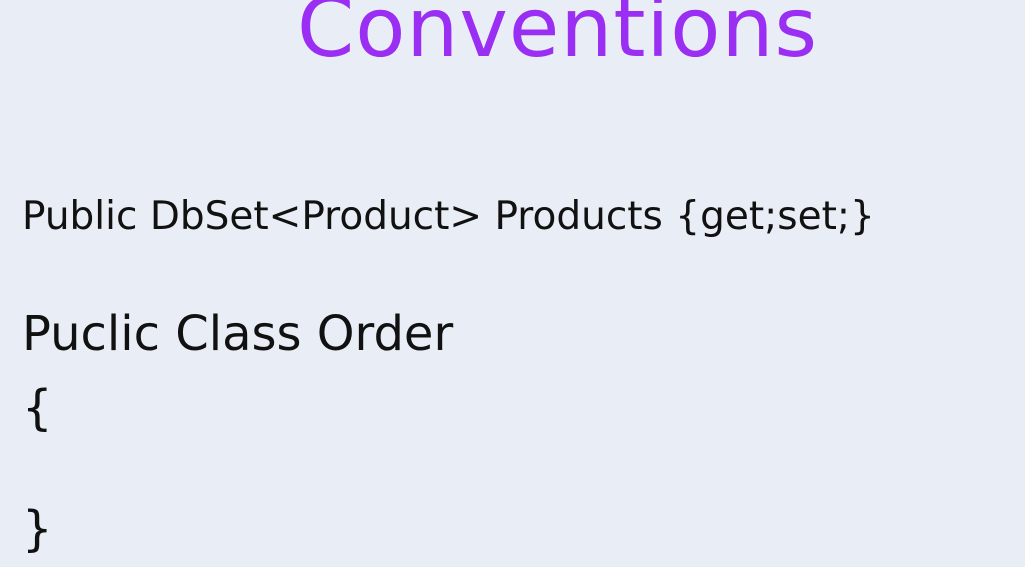  What do you see at coordinates (558, 38) in the screenshot?
I see `slide-title: Conventions` at bounding box center [558, 38].